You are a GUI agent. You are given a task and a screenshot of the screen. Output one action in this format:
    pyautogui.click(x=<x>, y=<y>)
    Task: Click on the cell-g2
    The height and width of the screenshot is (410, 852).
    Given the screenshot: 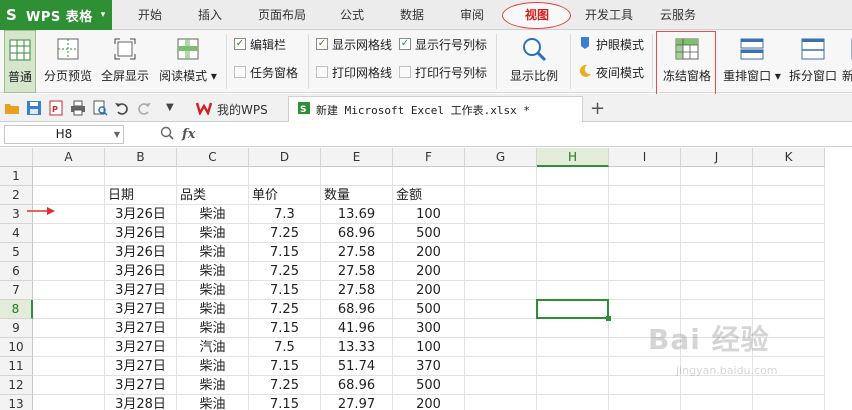 What is the action you would take?
    pyautogui.click(x=501, y=195)
    